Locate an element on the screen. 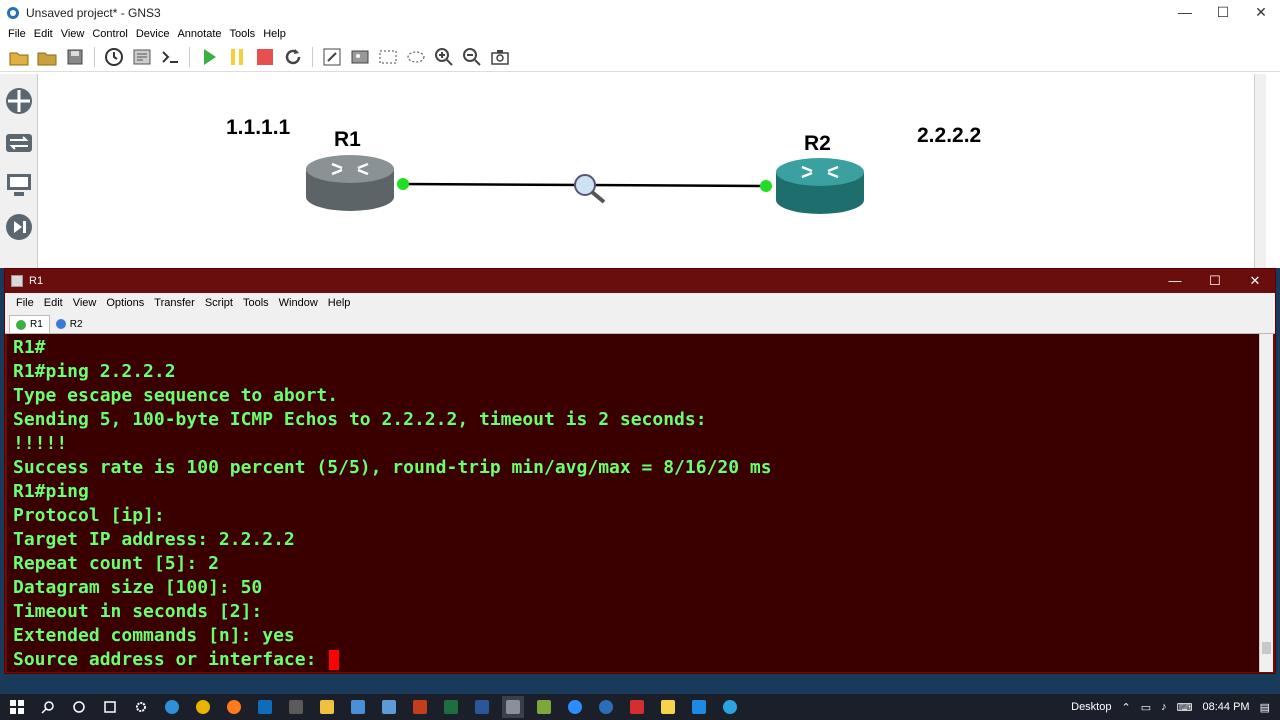 The image size is (1280, 720). taskbar-file-explorer is located at coordinates (327, 707).